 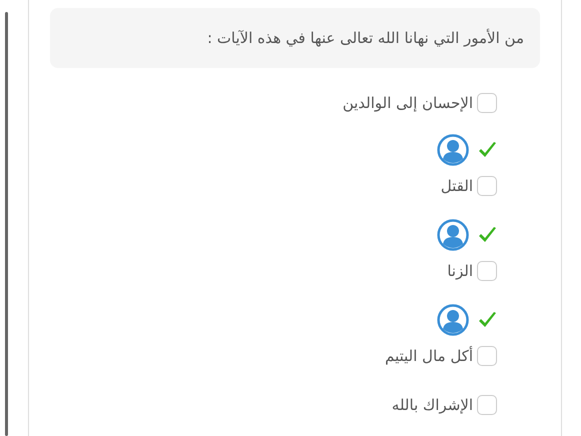 What do you see at coordinates (365, 38) in the screenshot?
I see `question-text: من الأمور التي نهانا الله تعالى عنها في هذه الآيات :` at bounding box center [365, 38].